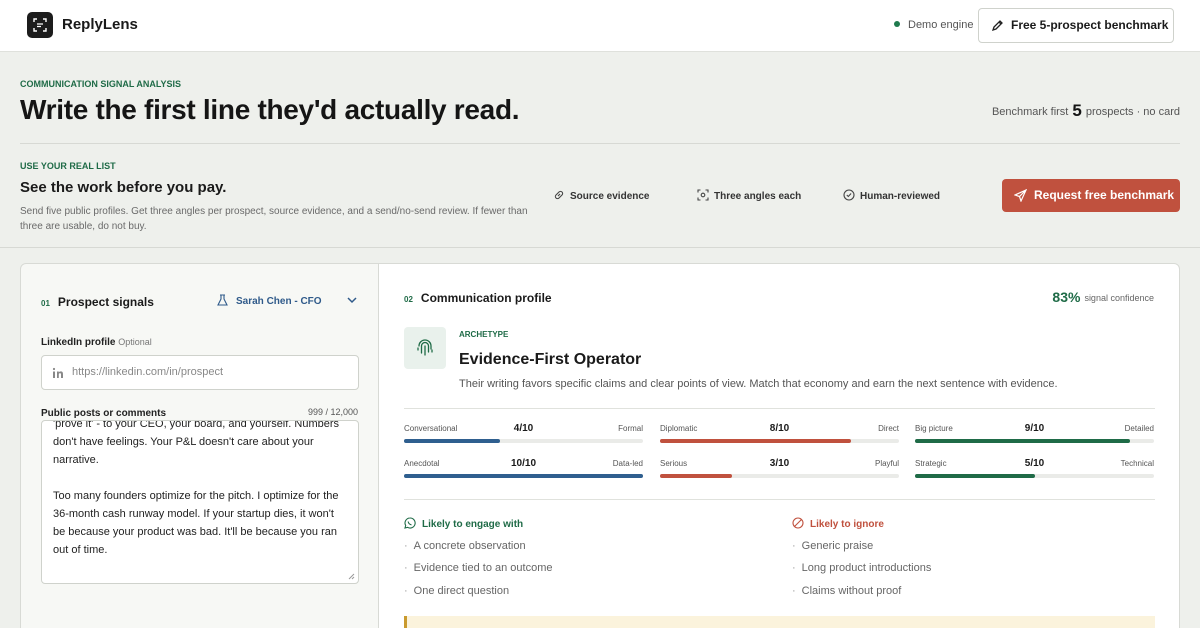 The width and height of the screenshot is (1200, 628). I want to click on scale-right-label: Direct, so click(888, 428).